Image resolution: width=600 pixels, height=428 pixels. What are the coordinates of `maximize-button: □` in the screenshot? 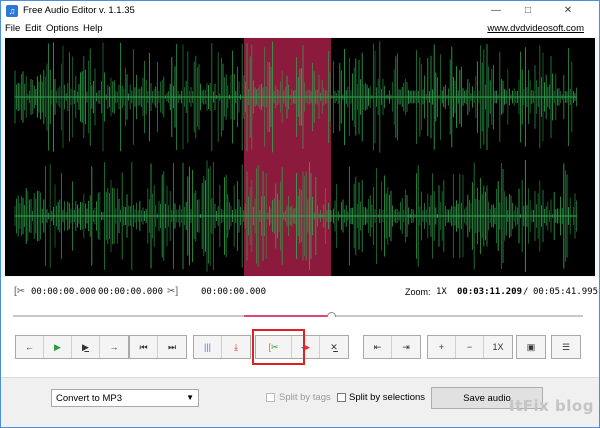 It's located at (528, 11).